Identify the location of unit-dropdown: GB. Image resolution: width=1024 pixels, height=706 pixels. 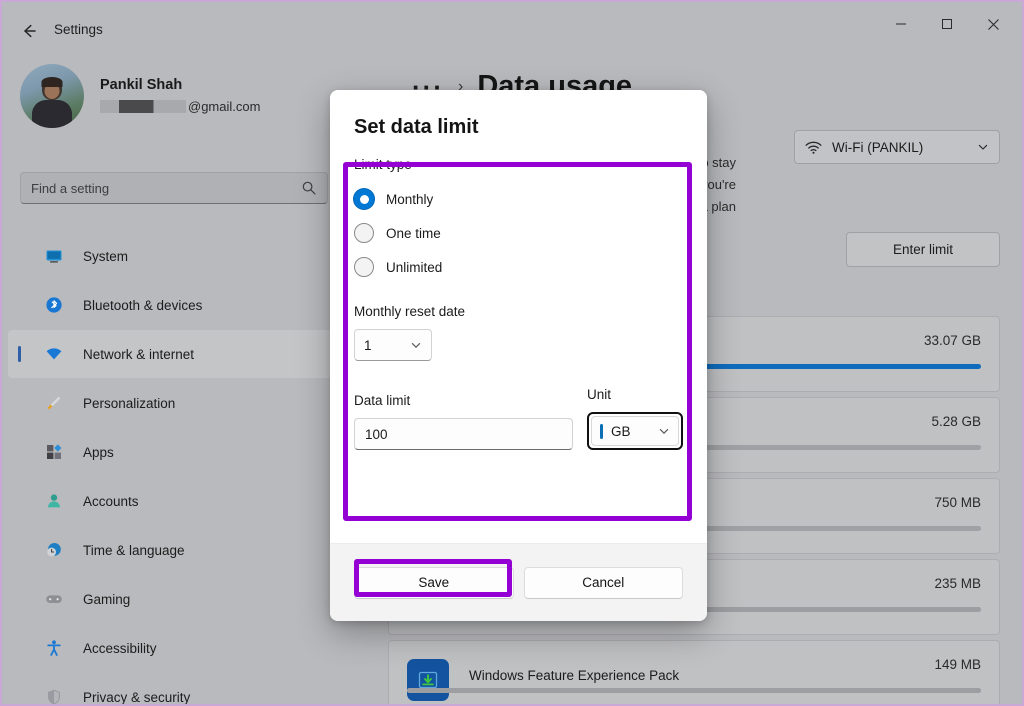
(635, 431).